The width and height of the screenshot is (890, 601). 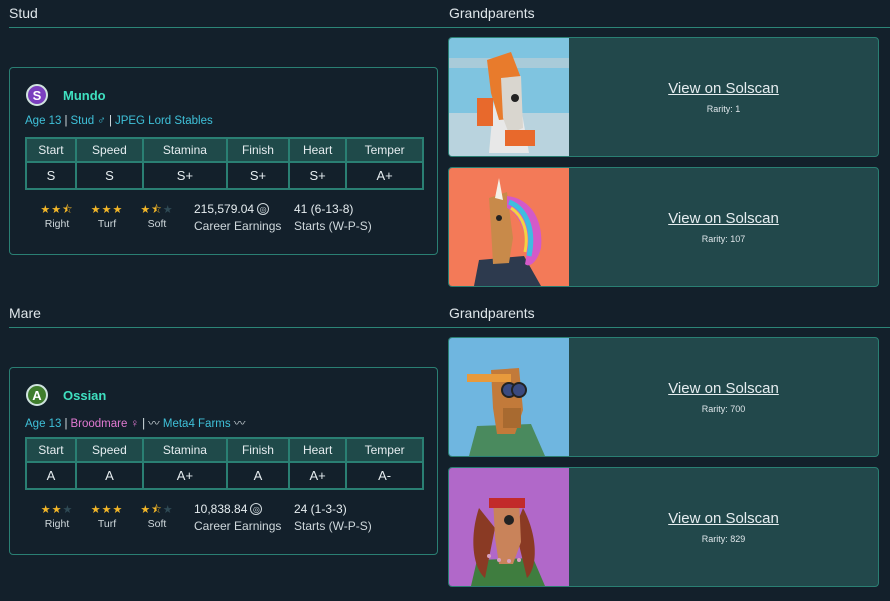 I want to click on stud-avatar-letter: S, so click(x=37, y=95).